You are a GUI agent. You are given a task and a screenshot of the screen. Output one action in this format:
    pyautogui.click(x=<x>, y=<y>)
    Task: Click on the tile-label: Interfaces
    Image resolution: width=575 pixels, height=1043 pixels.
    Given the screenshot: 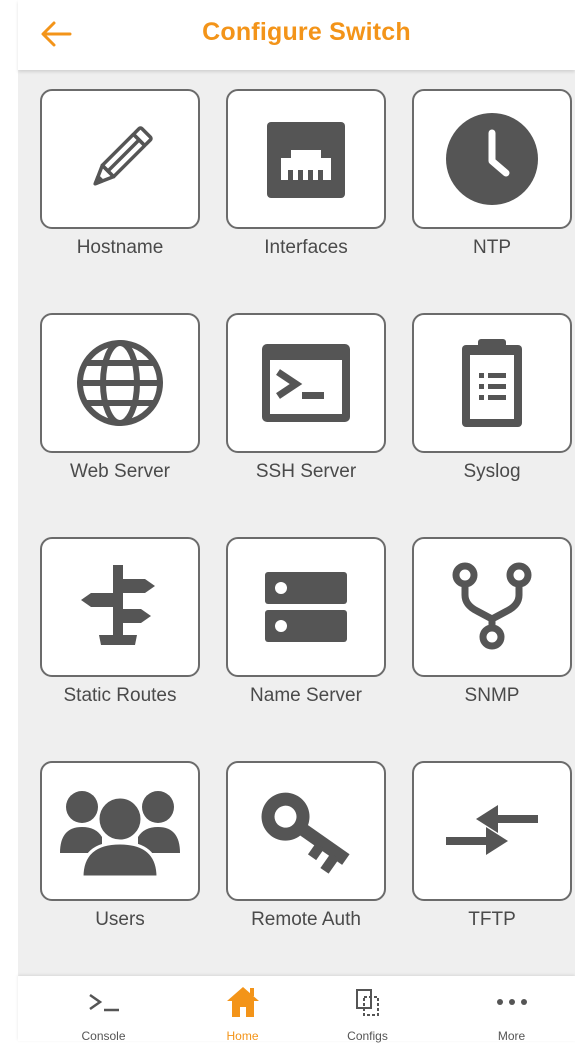 What is the action you would take?
    pyautogui.click(x=306, y=247)
    